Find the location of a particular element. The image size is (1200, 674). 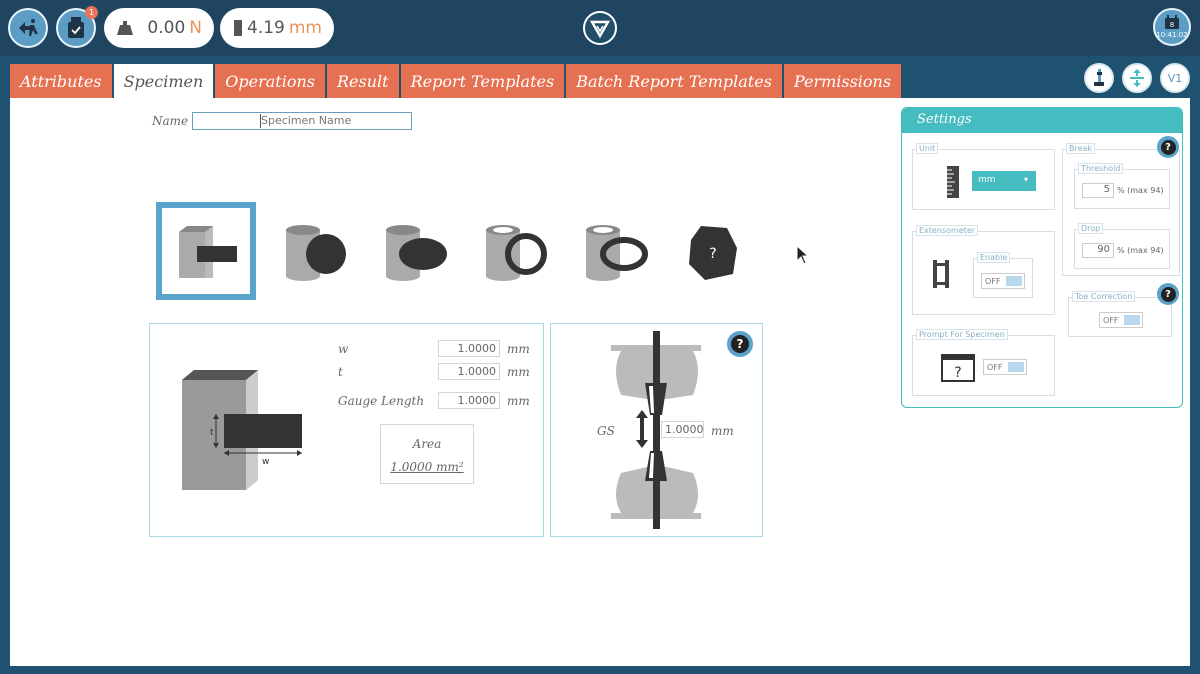

vertical-arrows-icon is located at coordinates (1137, 78).